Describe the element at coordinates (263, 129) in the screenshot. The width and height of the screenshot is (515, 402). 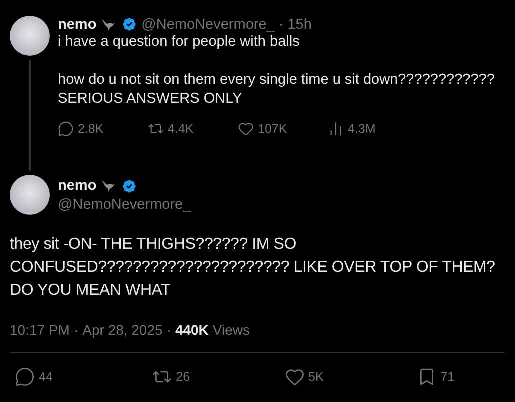
I see `like-button: 107K` at that location.